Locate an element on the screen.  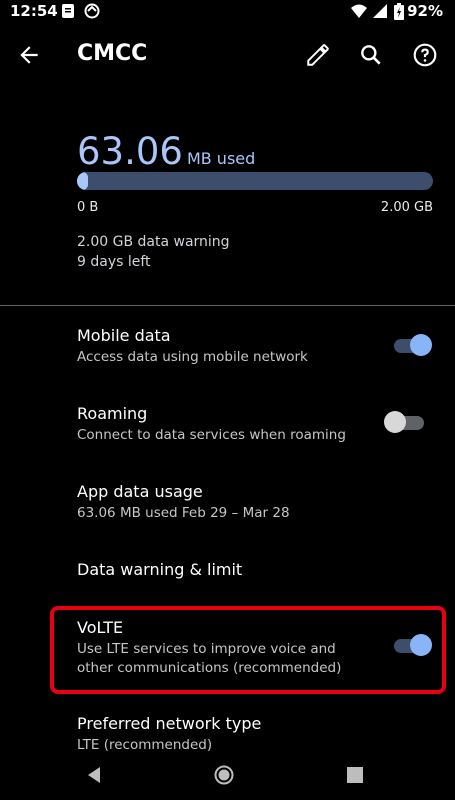
usage-unit: MB used is located at coordinates (221, 158).